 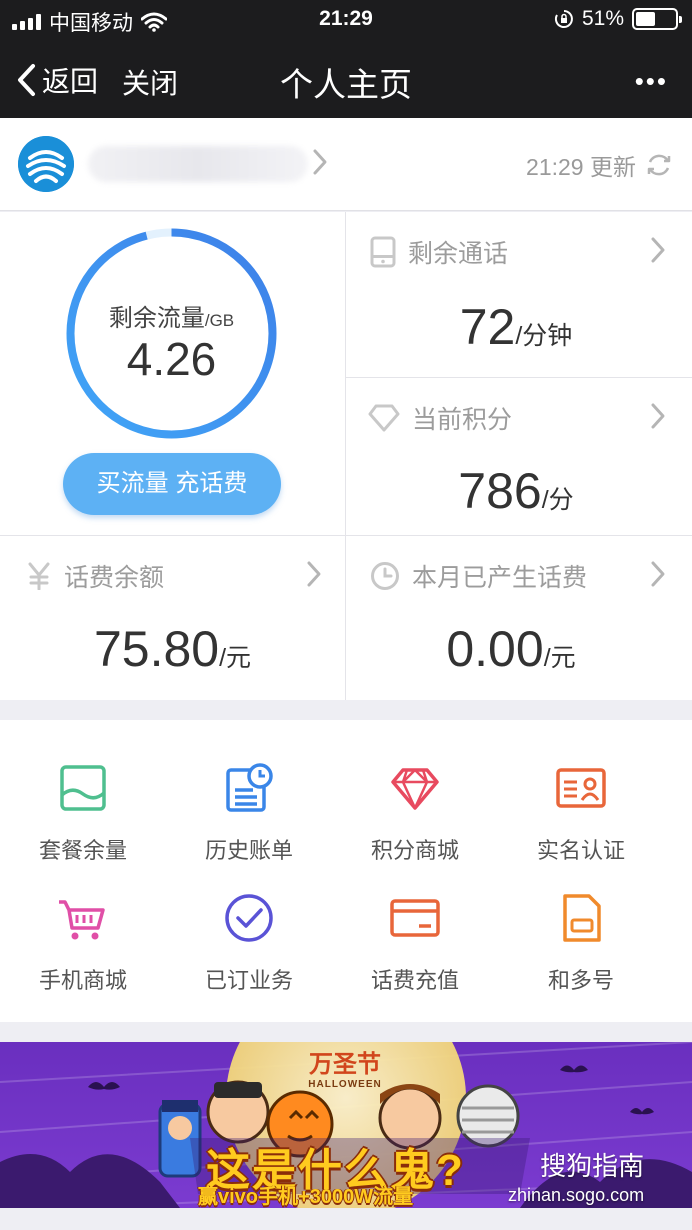 What do you see at coordinates (82, 850) in the screenshot?
I see `service-label: 套餐余量` at bounding box center [82, 850].